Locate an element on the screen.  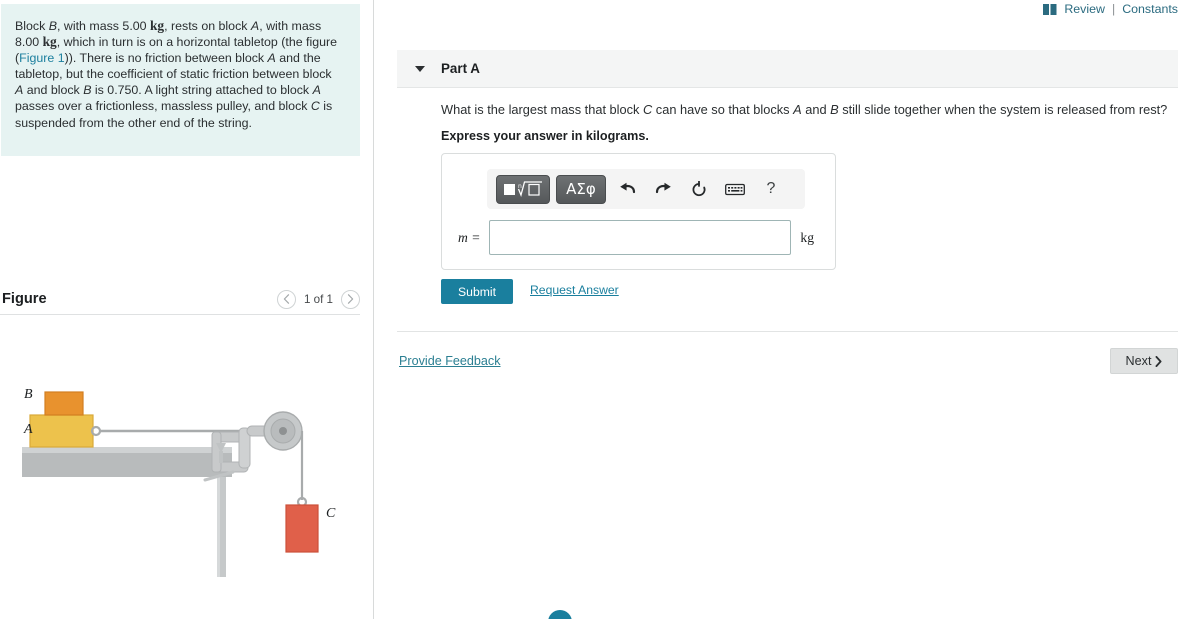
undo-glyph is located at coordinates (627, 187).